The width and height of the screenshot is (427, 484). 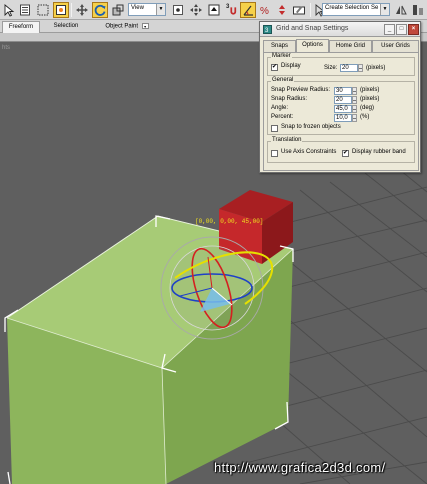 What do you see at coordinates (291, 66) in the screenshot?
I see `display-label: Display` at bounding box center [291, 66].